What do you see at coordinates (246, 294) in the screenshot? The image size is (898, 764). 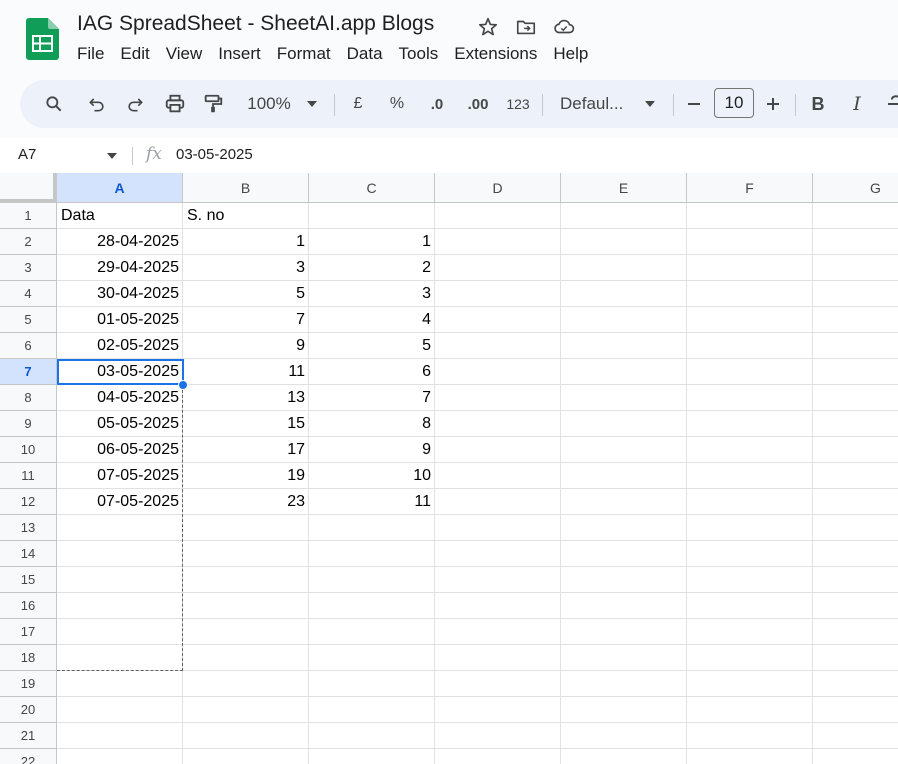 I see `cell-b4: 5` at bounding box center [246, 294].